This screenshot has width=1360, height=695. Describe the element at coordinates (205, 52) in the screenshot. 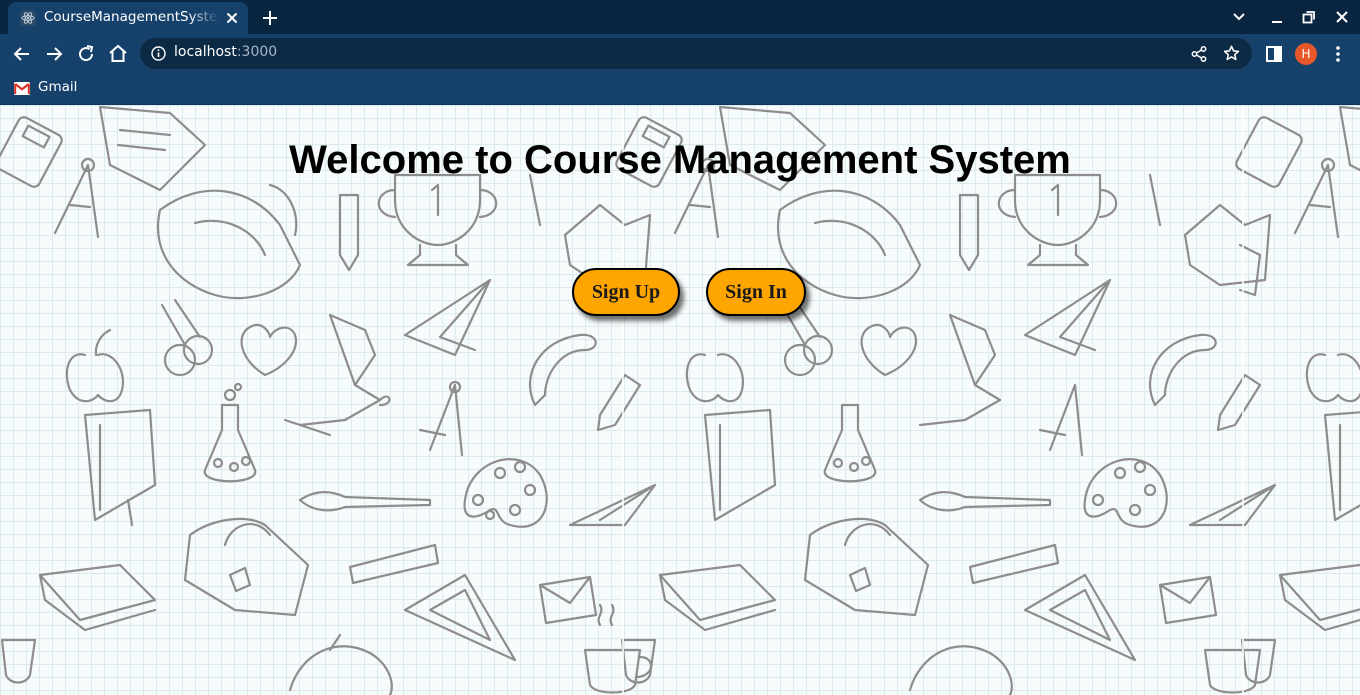

I see `url-host: localhost` at that location.